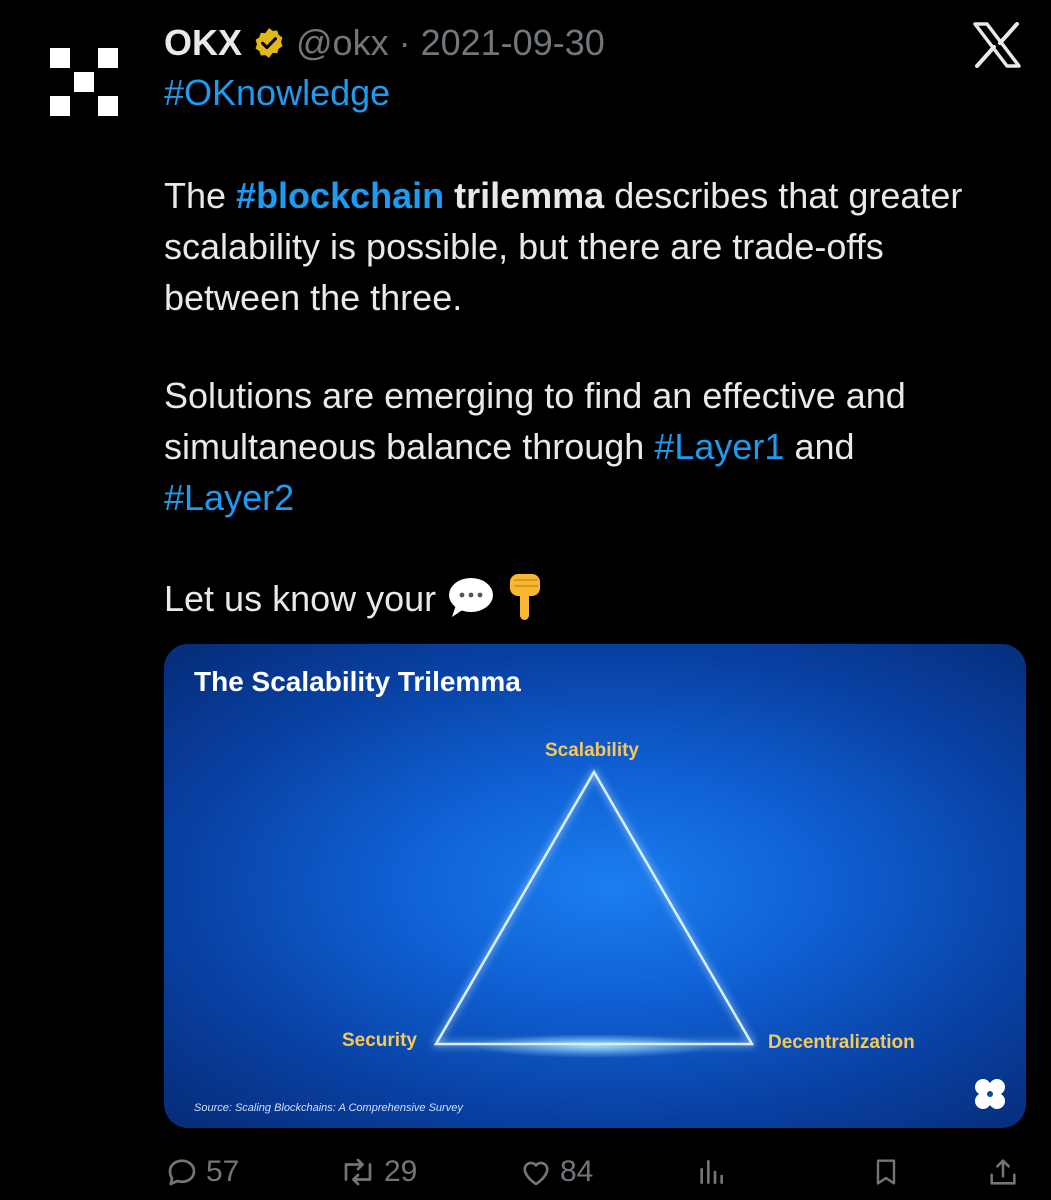 The height and width of the screenshot is (1200, 1051). What do you see at coordinates (990, 1094) in the screenshot?
I see `okx-small-logo-icon` at bounding box center [990, 1094].